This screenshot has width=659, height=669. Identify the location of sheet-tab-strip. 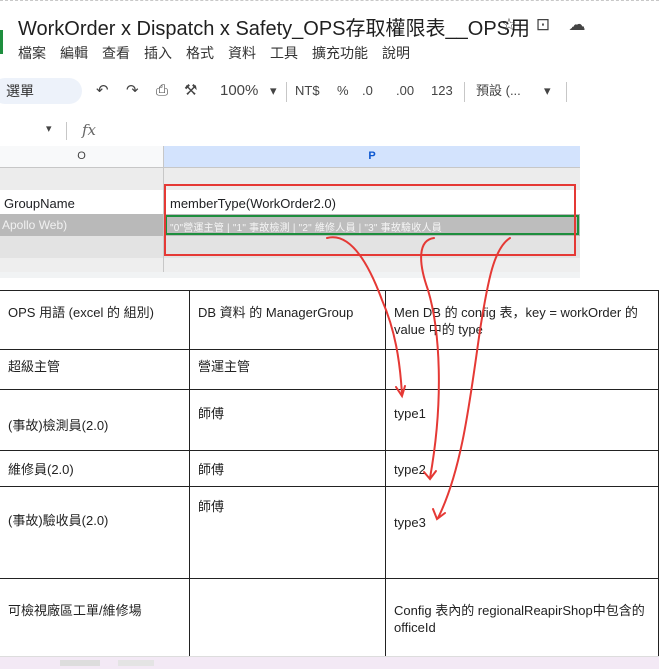
(329, 662).